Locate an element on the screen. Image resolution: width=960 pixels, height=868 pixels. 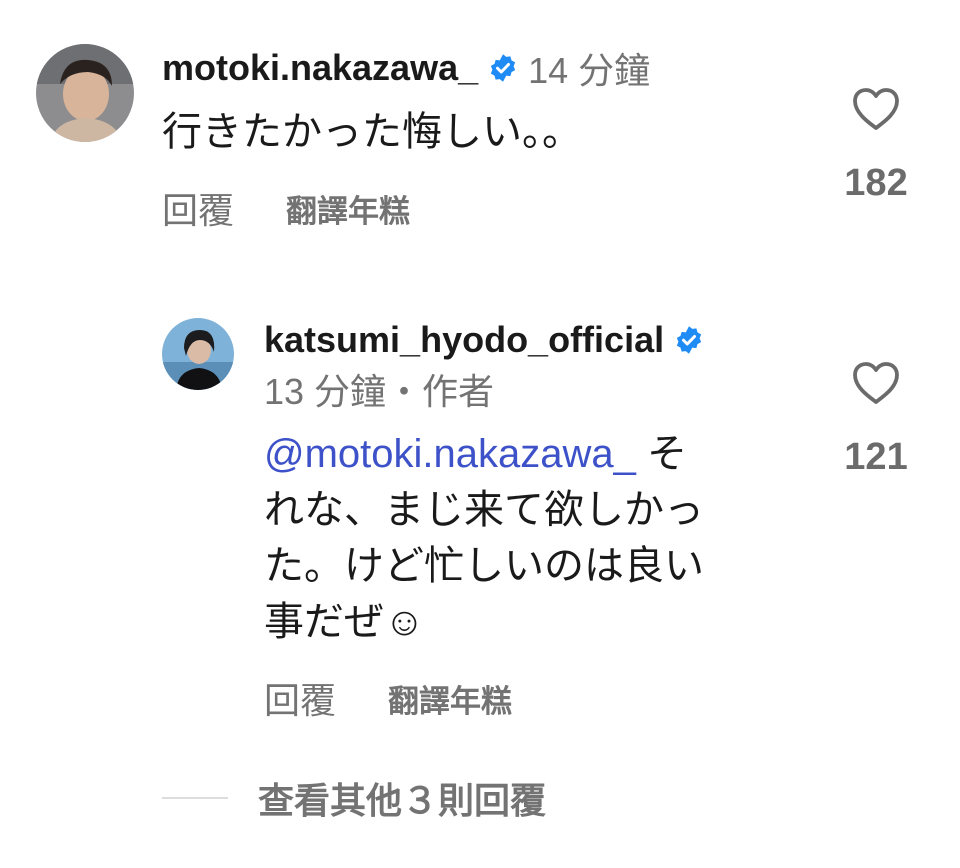
reply-text-line: 事だぜ☺ is located at coordinates (344, 622).